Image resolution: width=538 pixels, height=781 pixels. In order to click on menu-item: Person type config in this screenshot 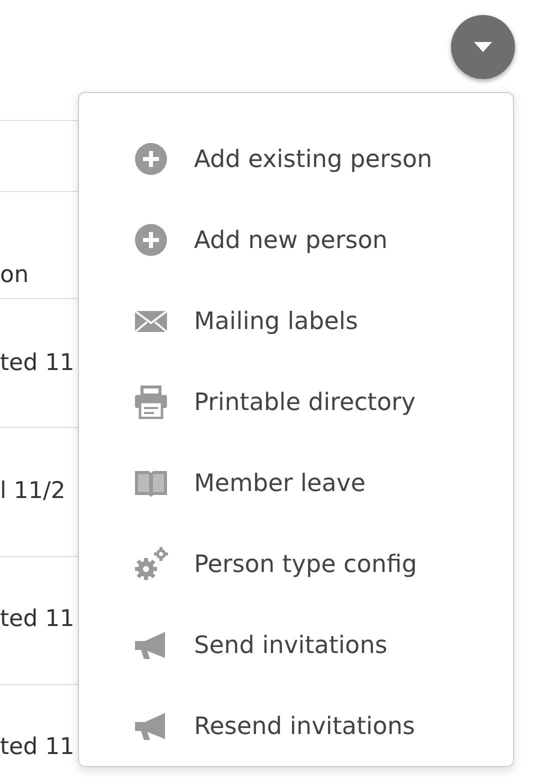, I will do `click(253, 563)`.